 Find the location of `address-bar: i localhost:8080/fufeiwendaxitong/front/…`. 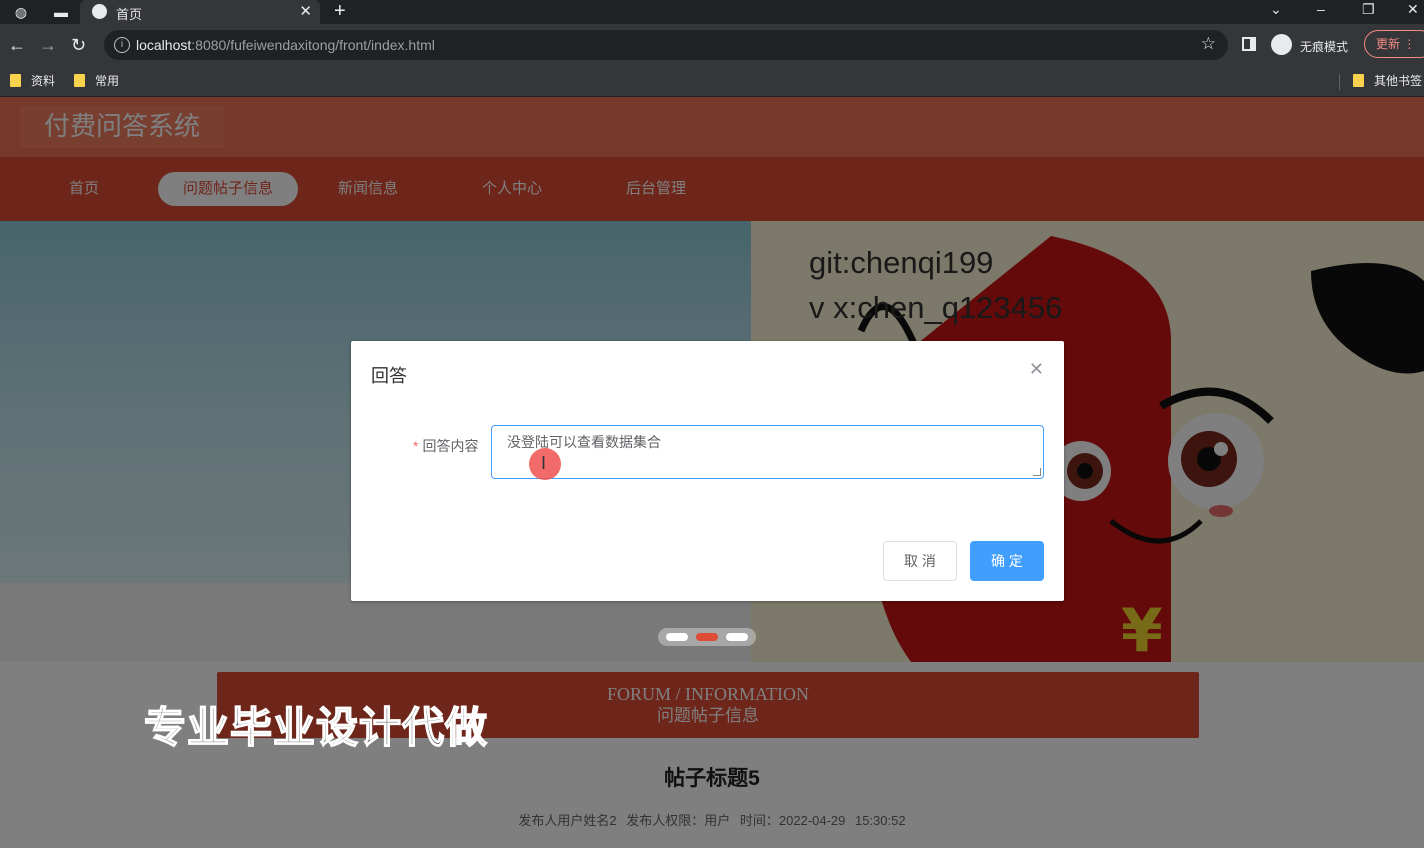

address-bar: i localhost:8080/fufeiwendaxitong/front/… is located at coordinates (666, 45).